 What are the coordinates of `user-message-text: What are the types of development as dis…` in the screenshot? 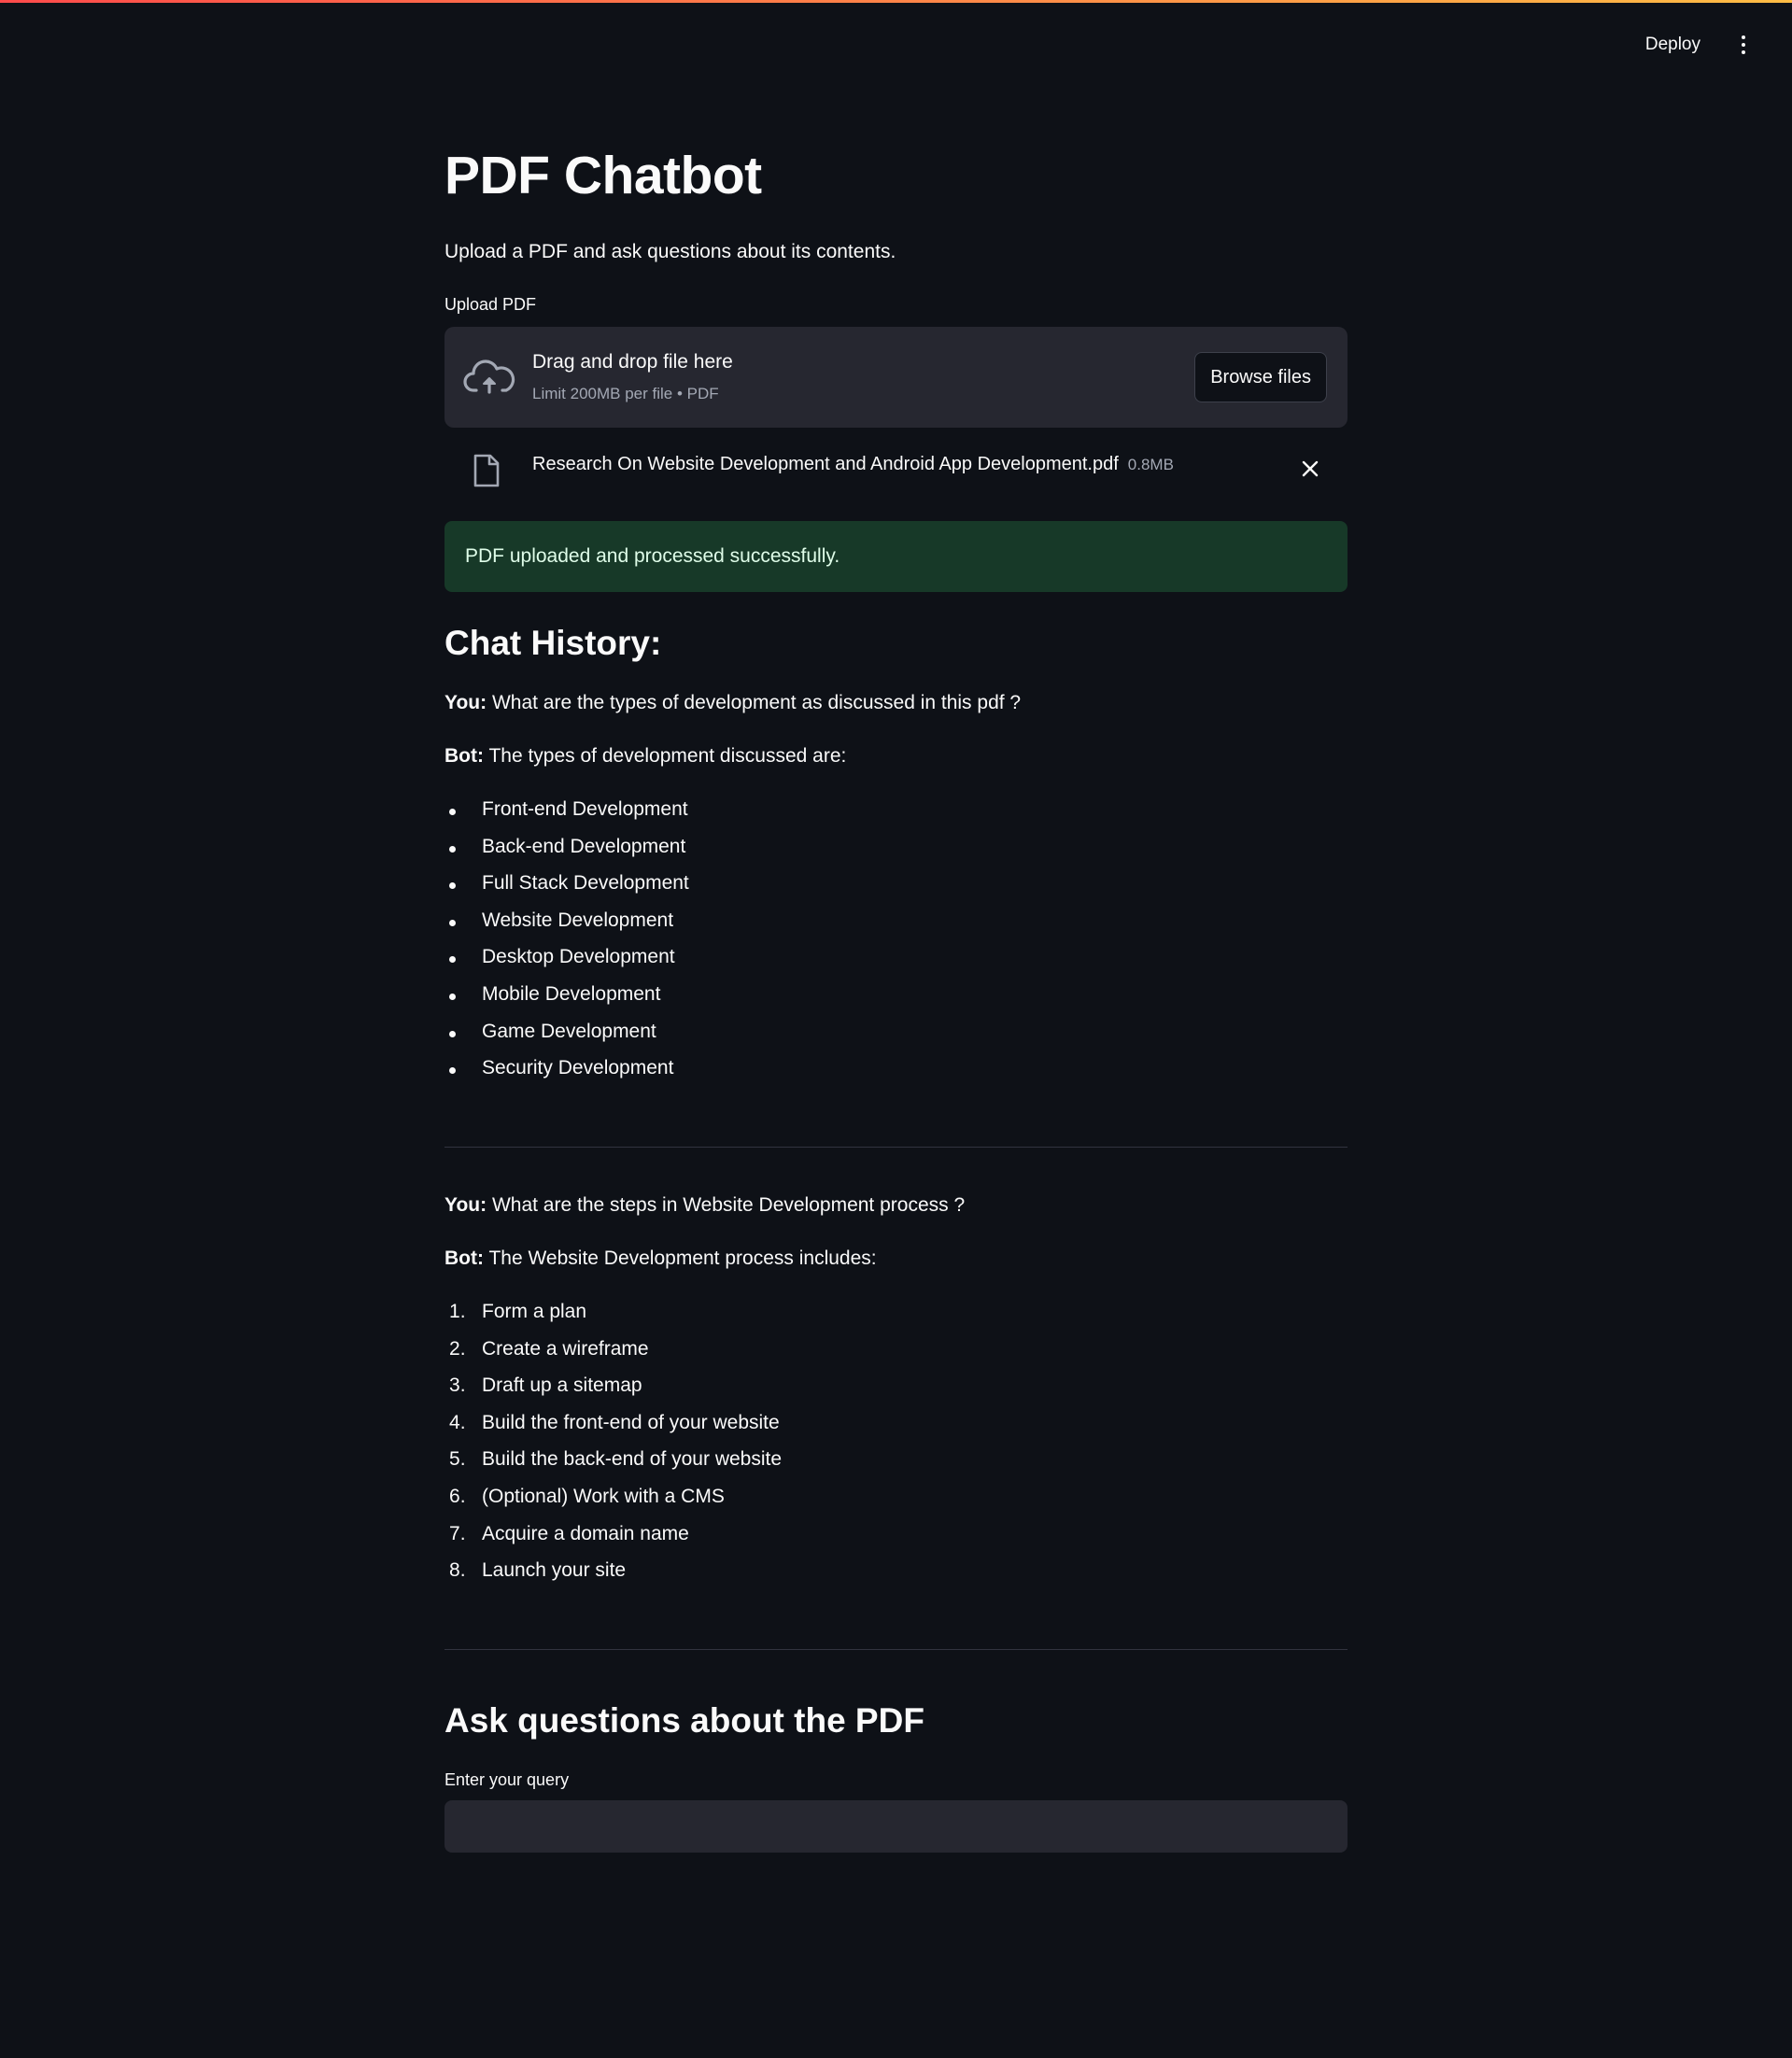 It's located at (756, 702).